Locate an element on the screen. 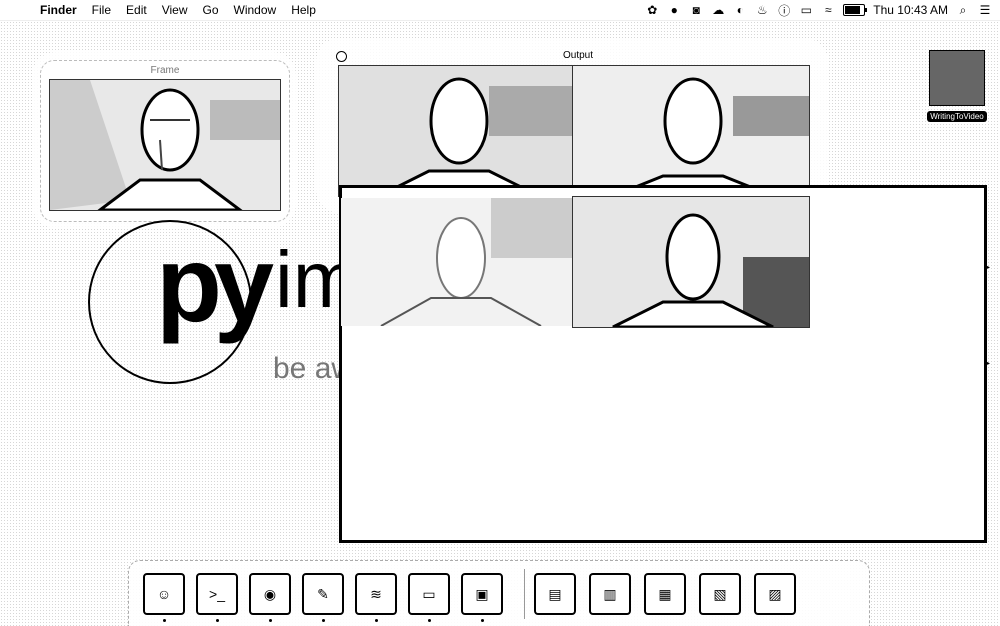 This screenshot has height=626, width=1000. dock-doc4-icon: ▧ is located at coordinates (720, 594).